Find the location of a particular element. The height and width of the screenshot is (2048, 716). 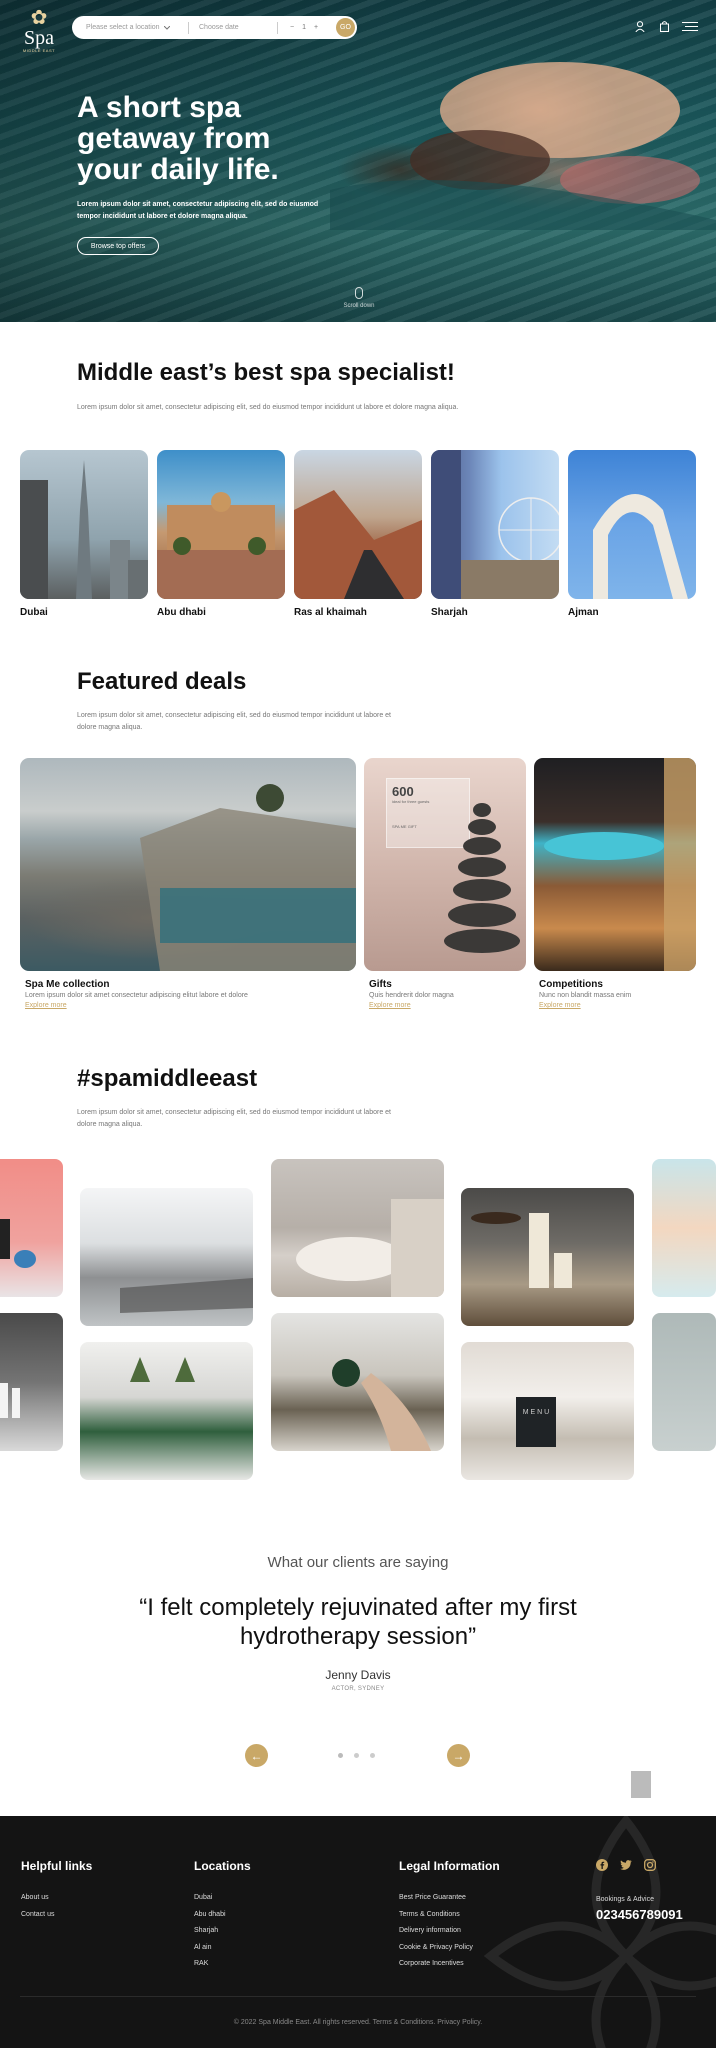

footer-link-rak: RAK is located at coordinates (222, 1968).